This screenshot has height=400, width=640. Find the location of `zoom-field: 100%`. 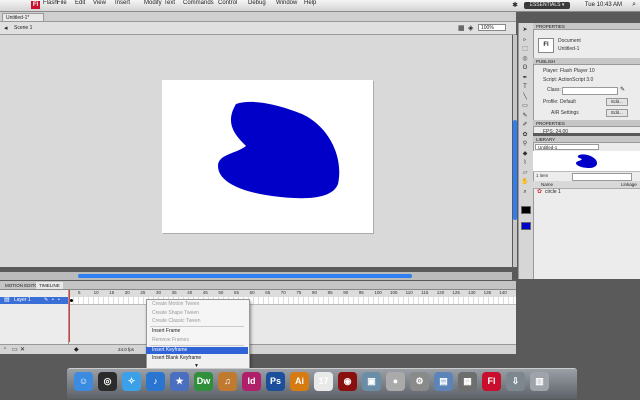

zoom-field: 100% is located at coordinates (492, 27).